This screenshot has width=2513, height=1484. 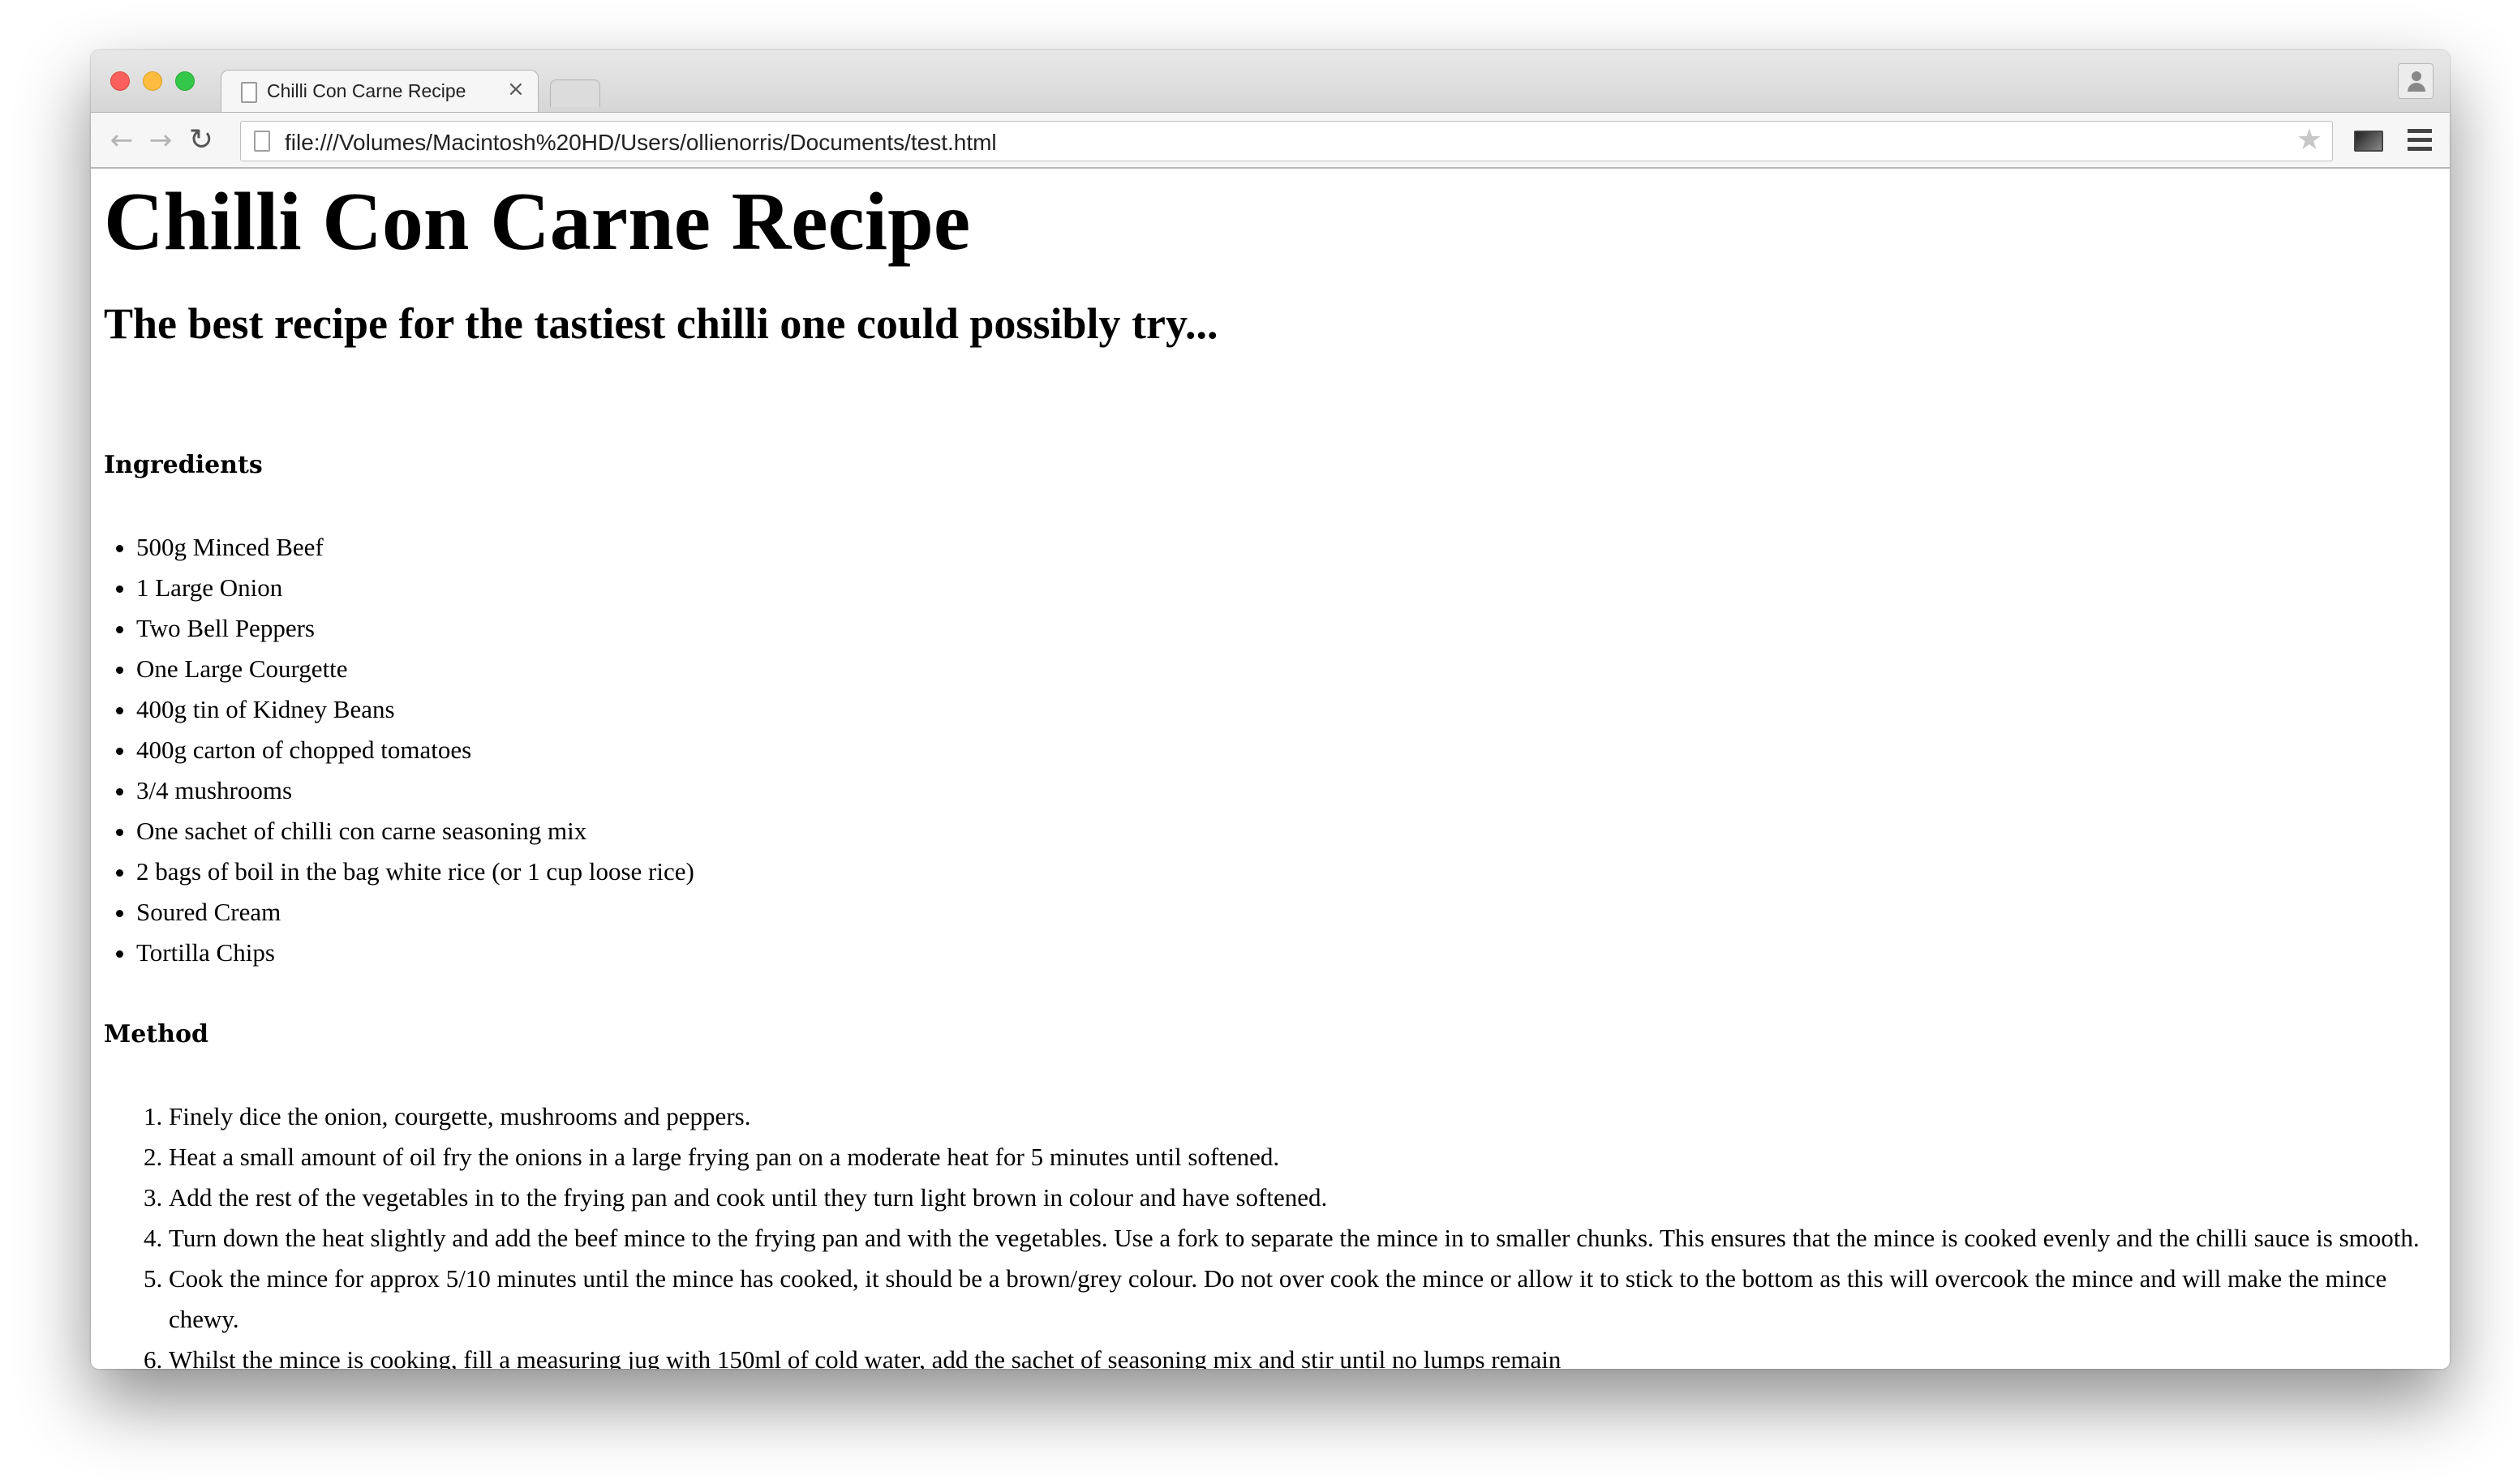 I want to click on close-window-icon, so click(x=120, y=81).